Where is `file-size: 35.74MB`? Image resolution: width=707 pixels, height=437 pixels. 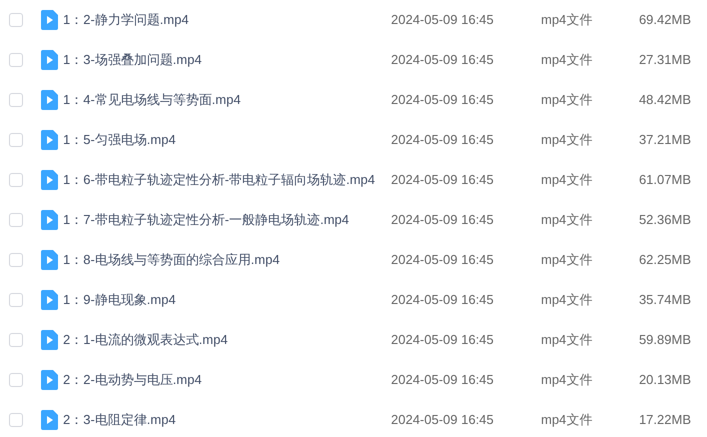
file-size: 35.74MB is located at coordinates (664, 300).